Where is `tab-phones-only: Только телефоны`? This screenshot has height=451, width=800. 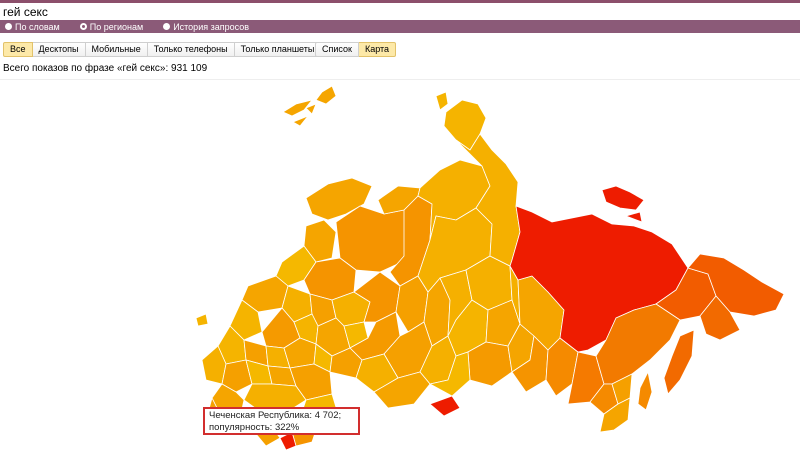 tab-phones-only: Только телефоны is located at coordinates (191, 49).